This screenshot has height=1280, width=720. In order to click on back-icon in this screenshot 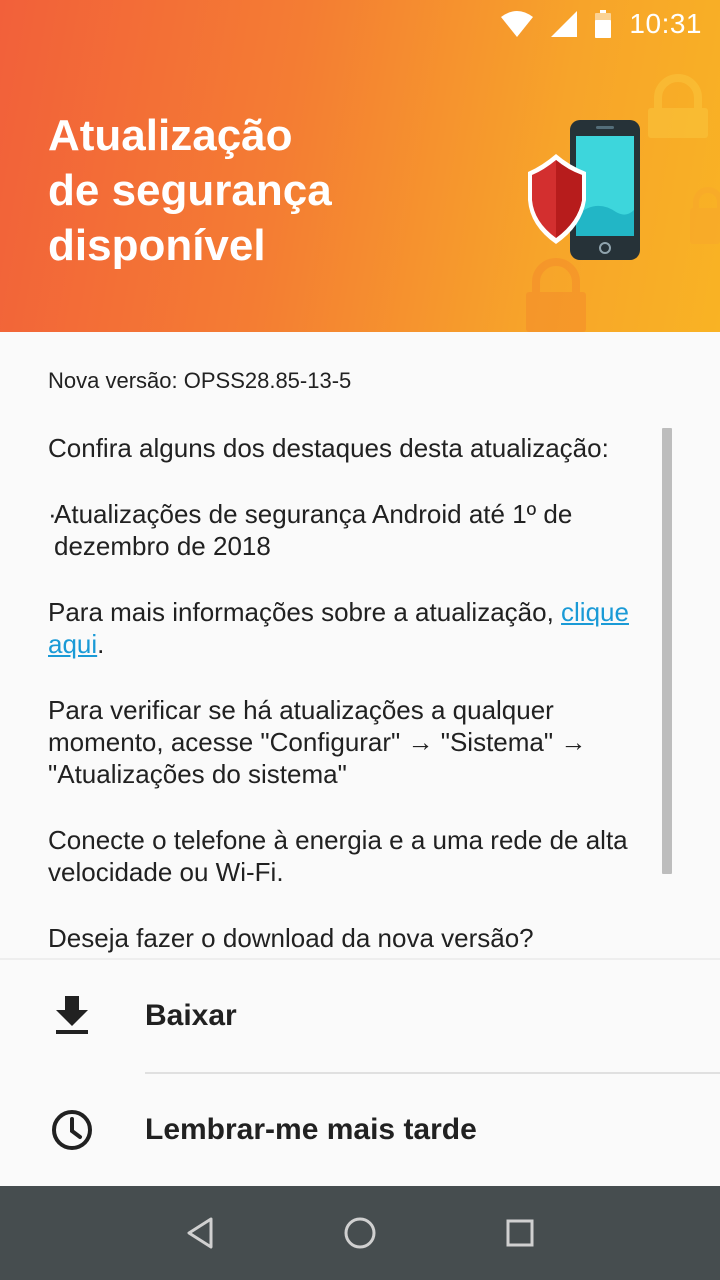, I will do `click(200, 1233)`.